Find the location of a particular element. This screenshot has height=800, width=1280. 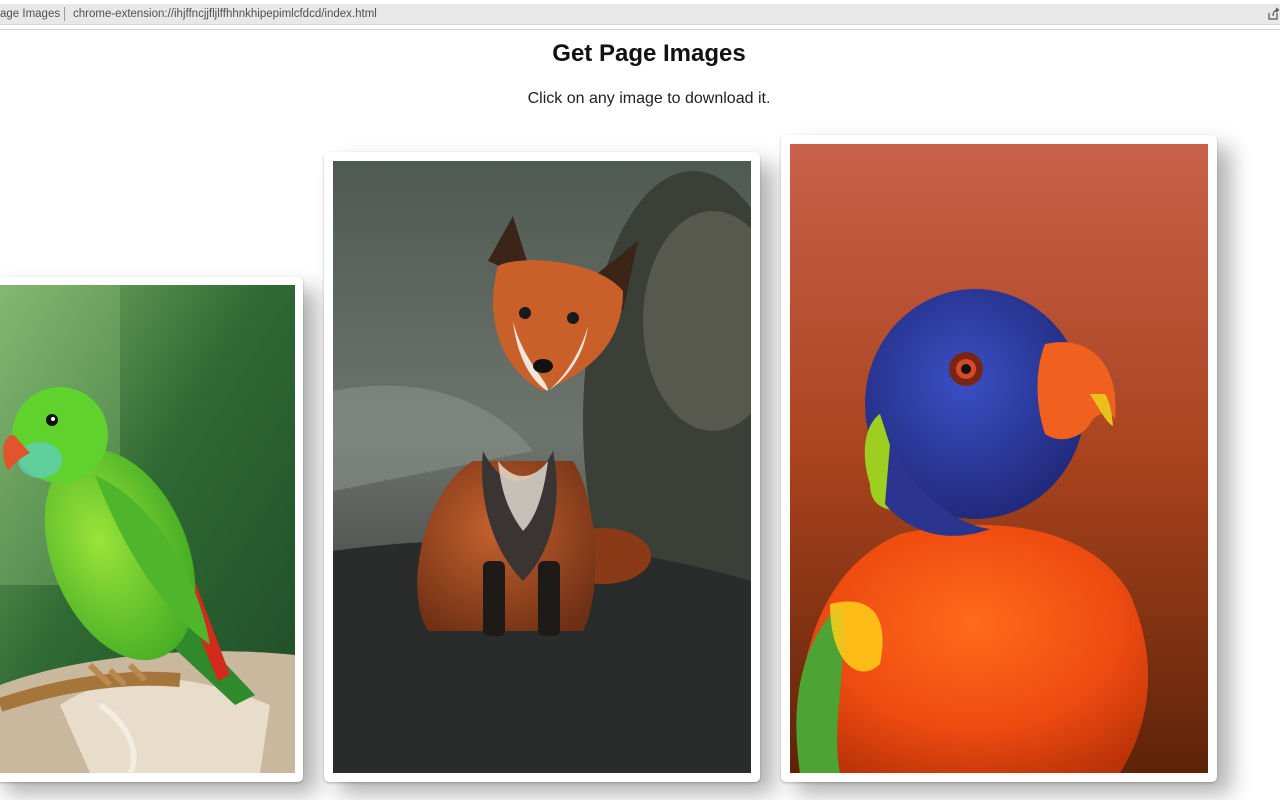

toolbar-divider is located at coordinates (640, 29).